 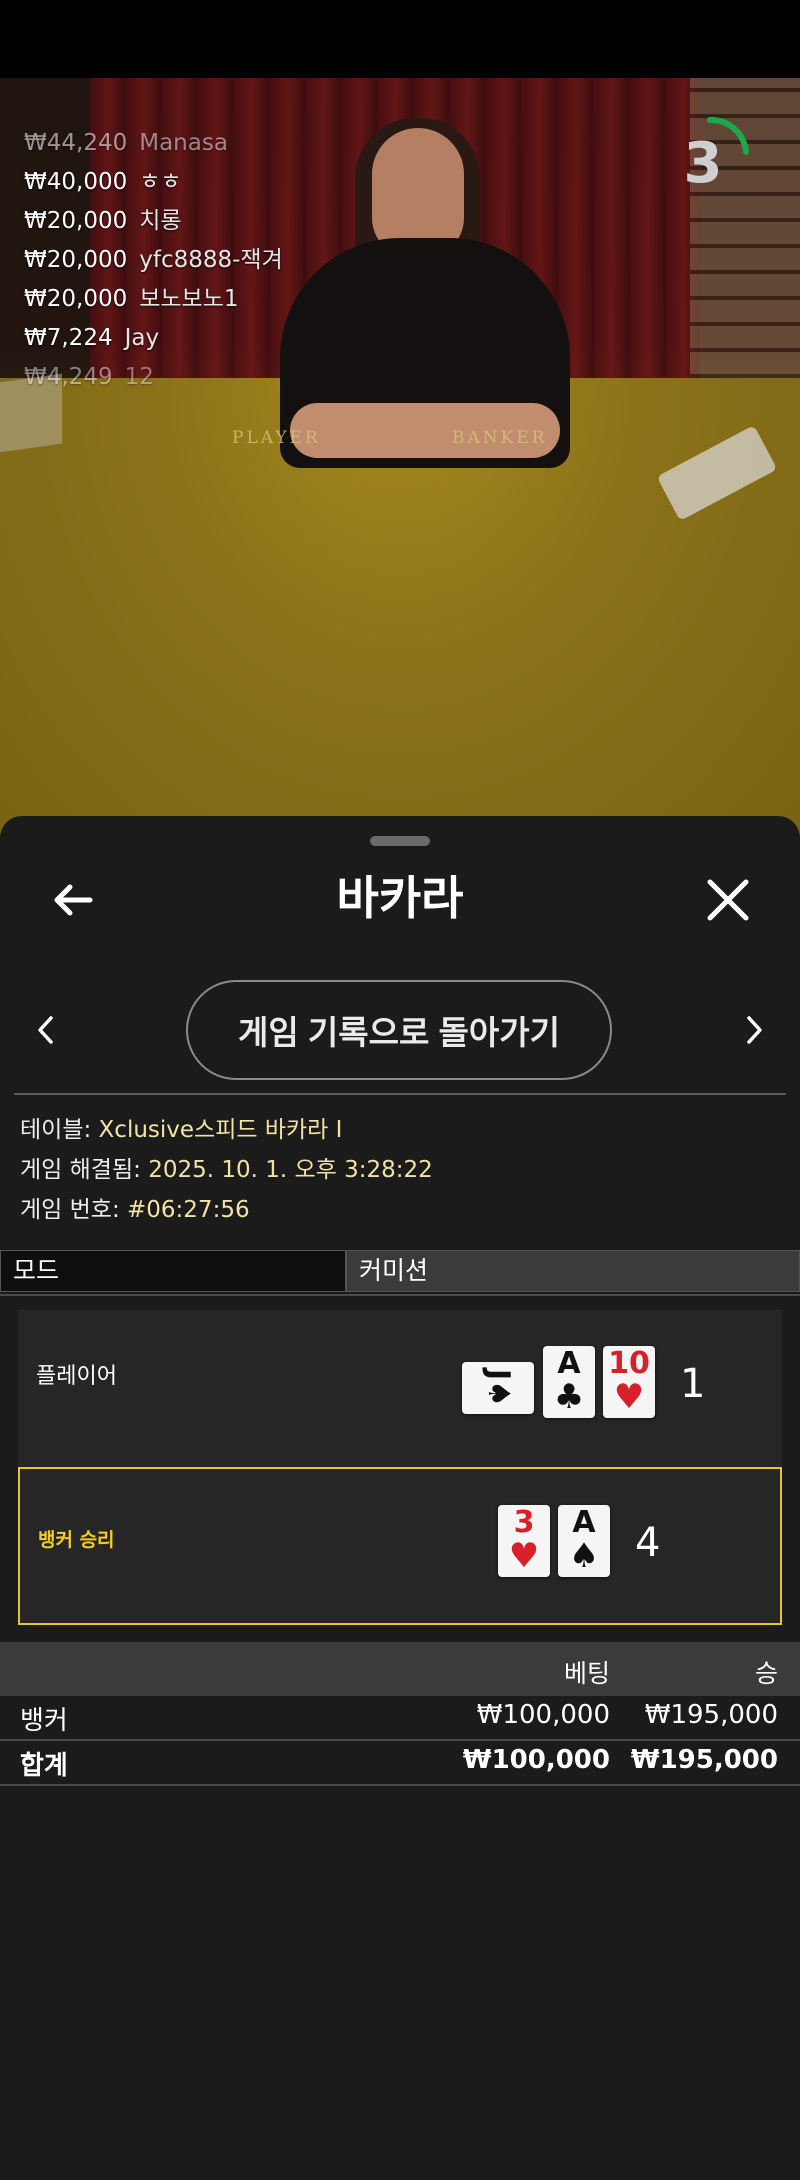 What do you see at coordinates (586, 1673) in the screenshot?
I see `header-bet: 베팅` at bounding box center [586, 1673].